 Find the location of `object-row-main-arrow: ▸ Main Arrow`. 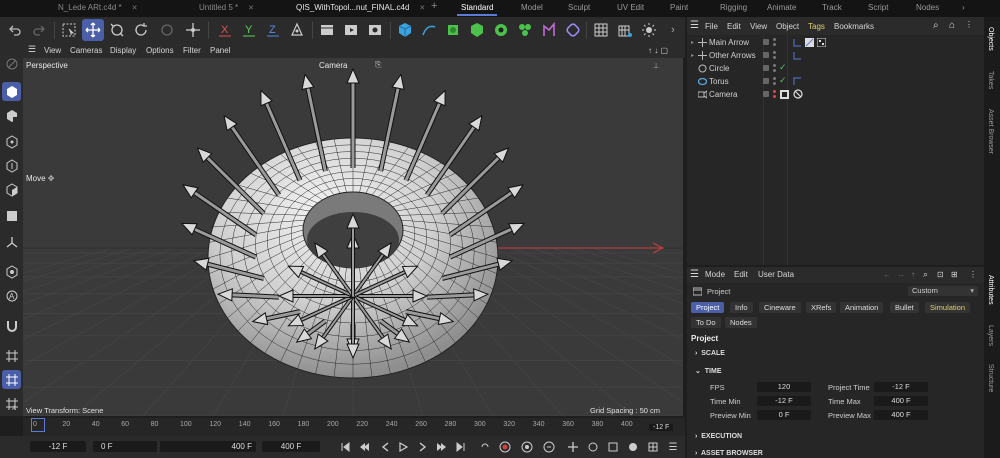

object-row-main-arrow: ▸ Main Arrow is located at coordinates (835, 42).